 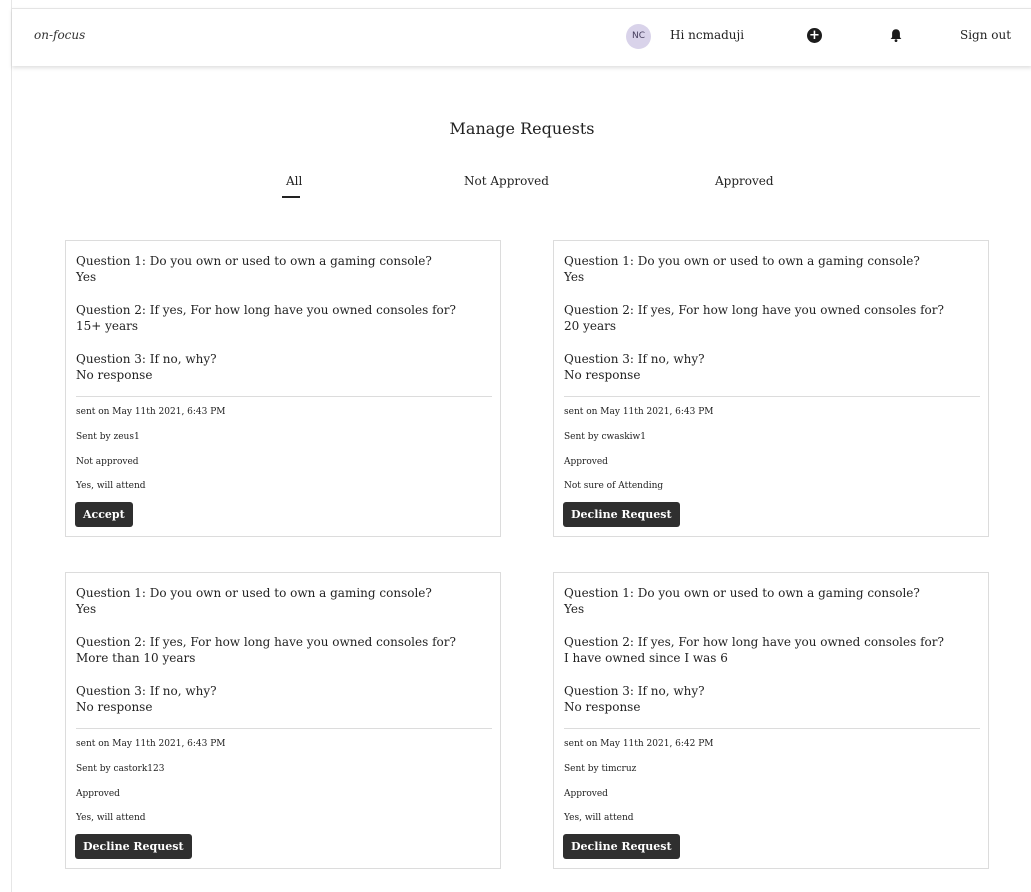 What do you see at coordinates (506, 181) in the screenshot?
I see `tab-not-approved: Not Approved` at bounding box center [506, 181].